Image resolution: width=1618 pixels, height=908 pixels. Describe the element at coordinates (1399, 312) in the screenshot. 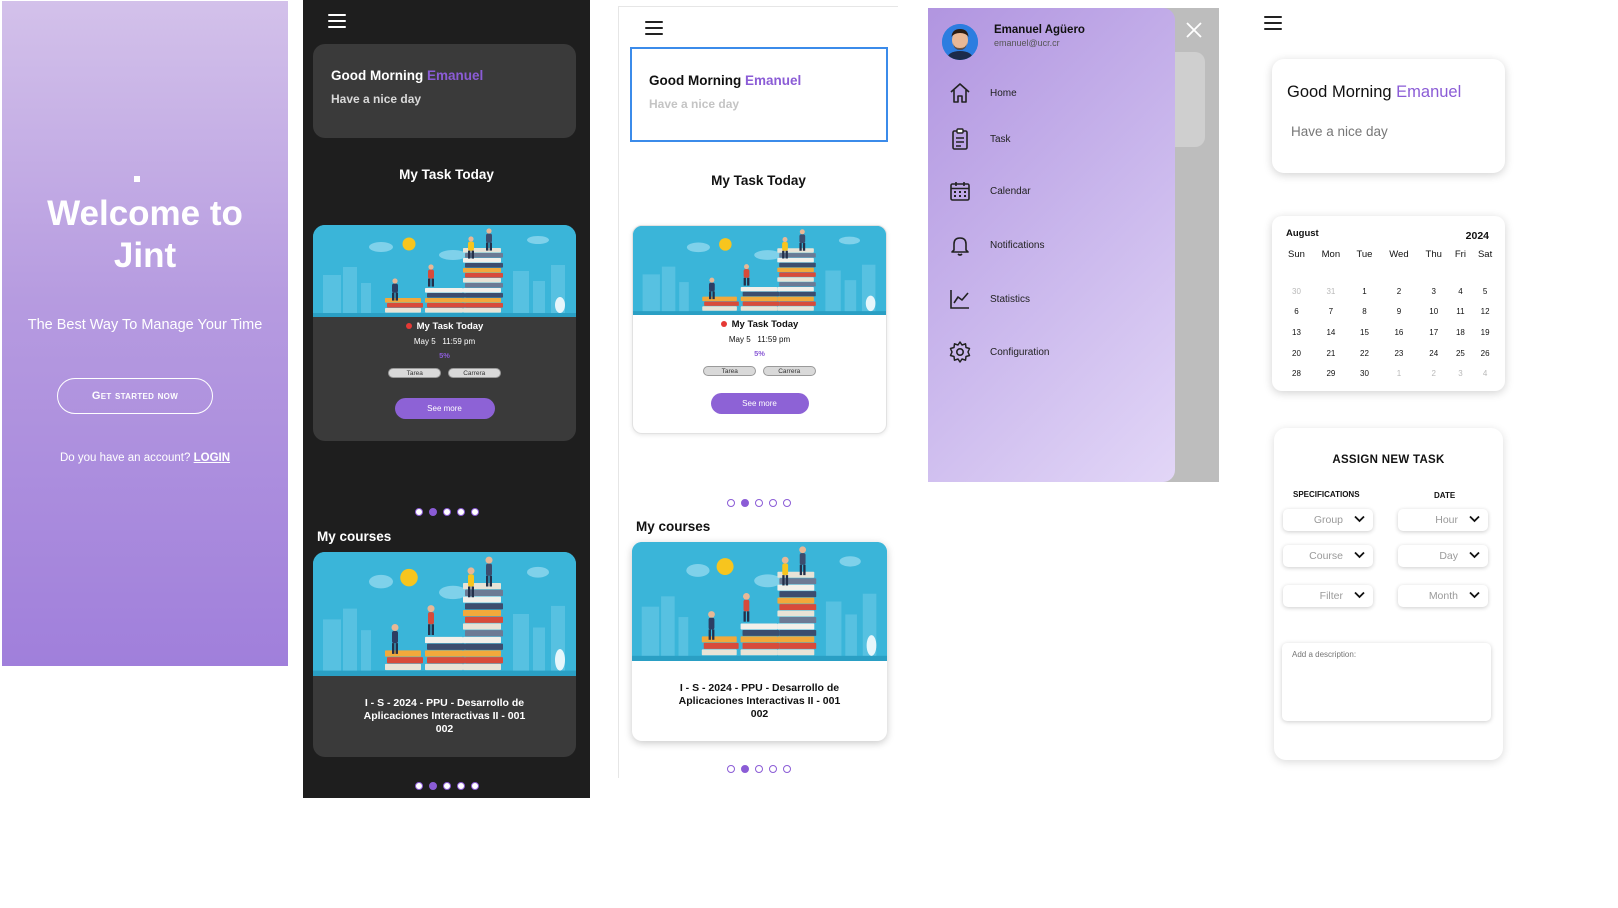

I see `calendar-day: 9` at that location.